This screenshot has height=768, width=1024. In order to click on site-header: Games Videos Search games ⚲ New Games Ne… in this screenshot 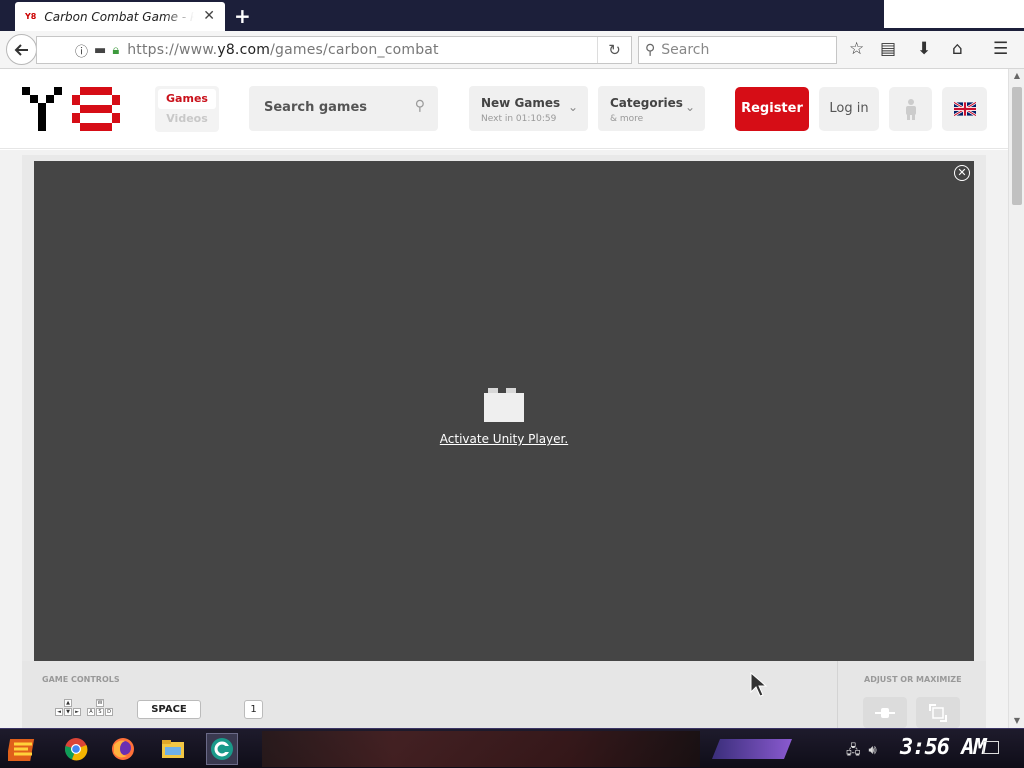, I will do `click(504, 109)`.